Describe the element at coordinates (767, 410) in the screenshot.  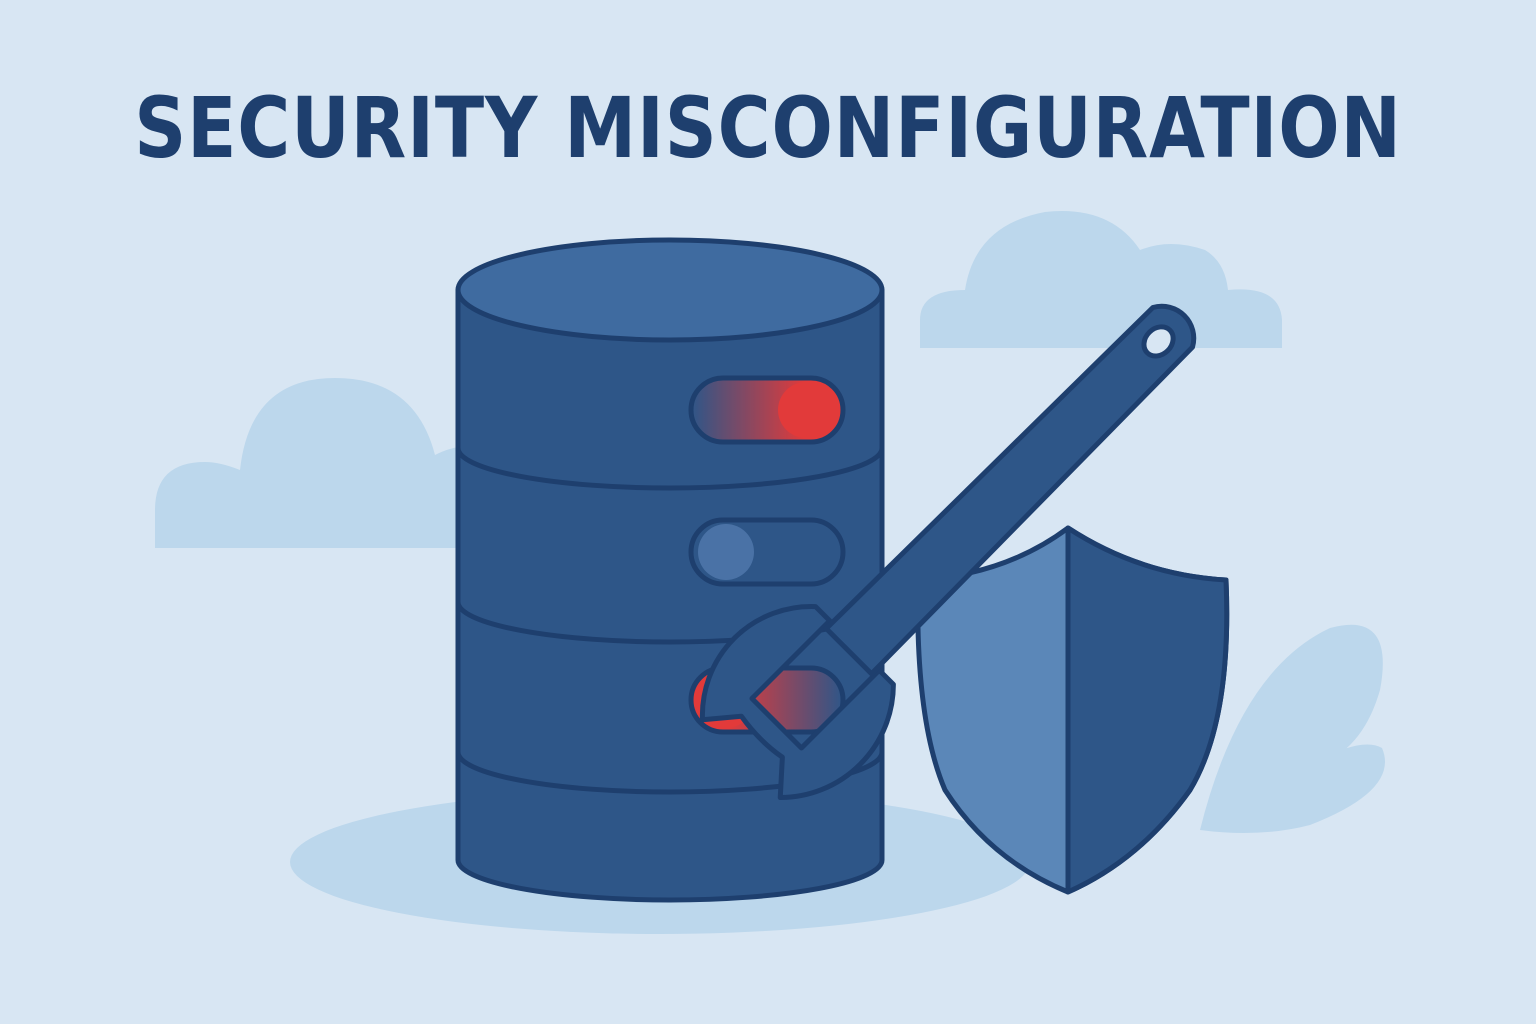
I see `toggle-switch-misconfigured` at that location.